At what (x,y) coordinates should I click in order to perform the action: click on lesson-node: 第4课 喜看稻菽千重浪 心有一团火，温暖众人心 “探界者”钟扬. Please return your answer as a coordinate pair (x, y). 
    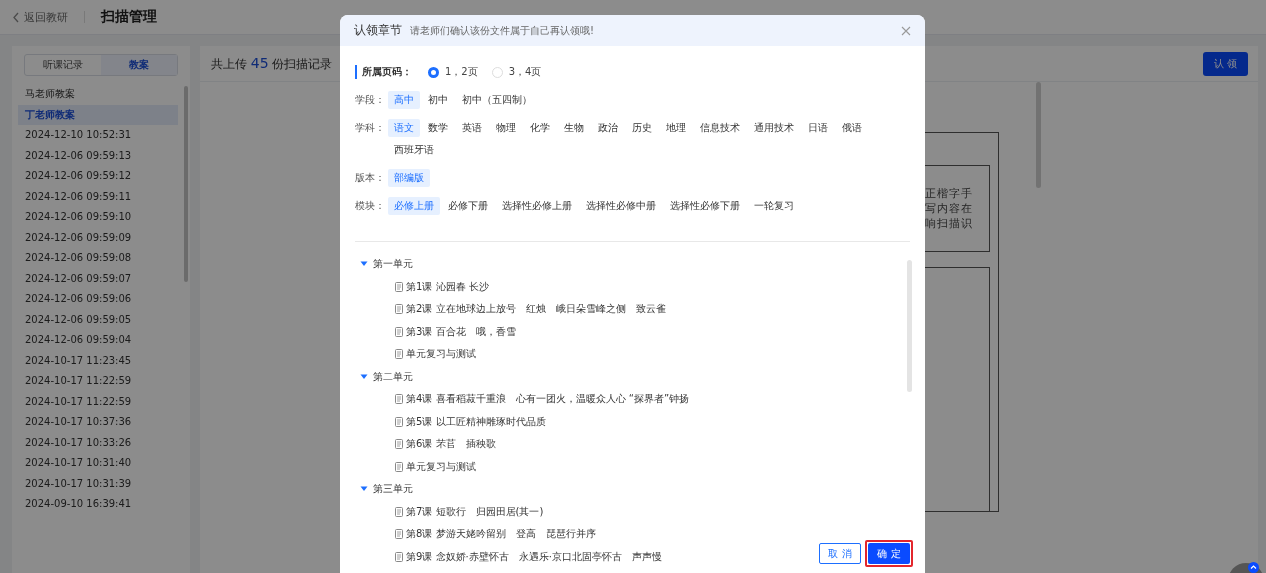
    Looking at the image, I should click on (548, 399).